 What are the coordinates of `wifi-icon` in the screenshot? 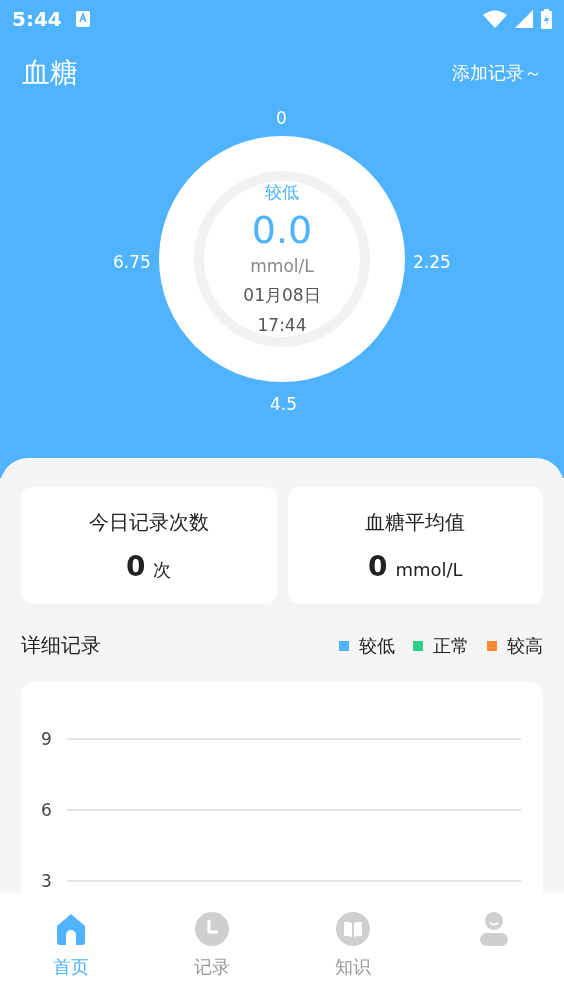 It's located at (495, 19).